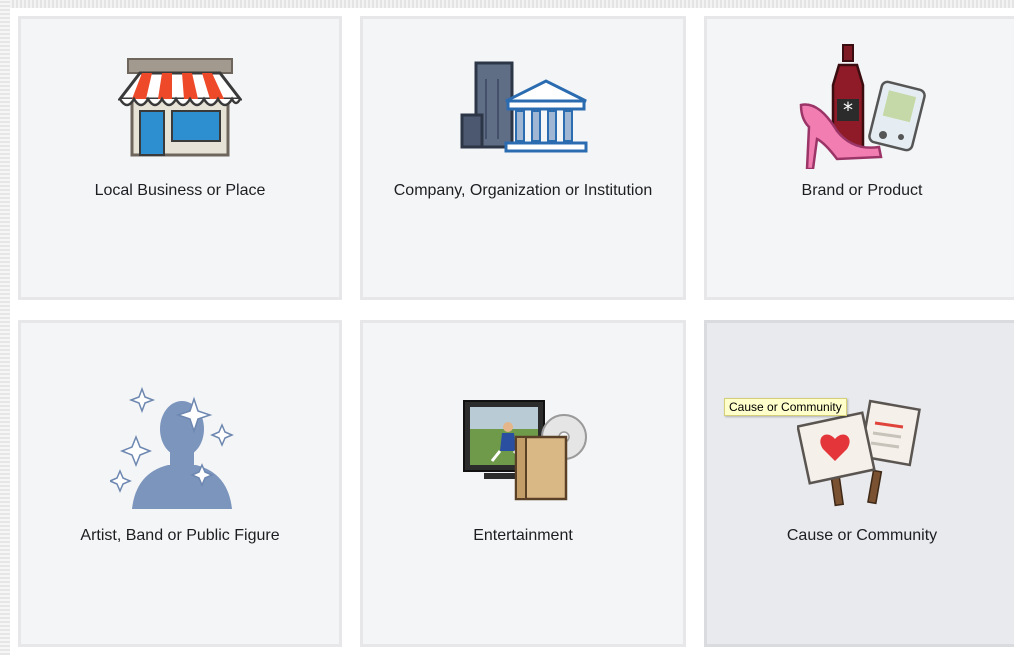  Describe the element at coordinates (180, 535) in the screenshot. I see `category-label: Artist, Band or Public Figure` at that location.